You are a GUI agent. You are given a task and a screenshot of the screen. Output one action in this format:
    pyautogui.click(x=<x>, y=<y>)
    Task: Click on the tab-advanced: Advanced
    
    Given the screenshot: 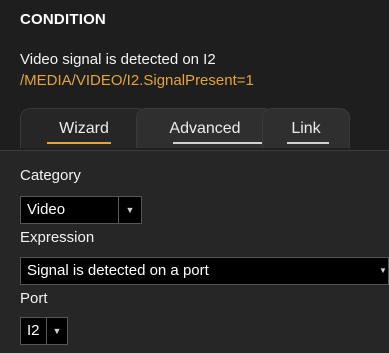 What is the action you would take?
    pyautogui.click(x=205, y=128)
    